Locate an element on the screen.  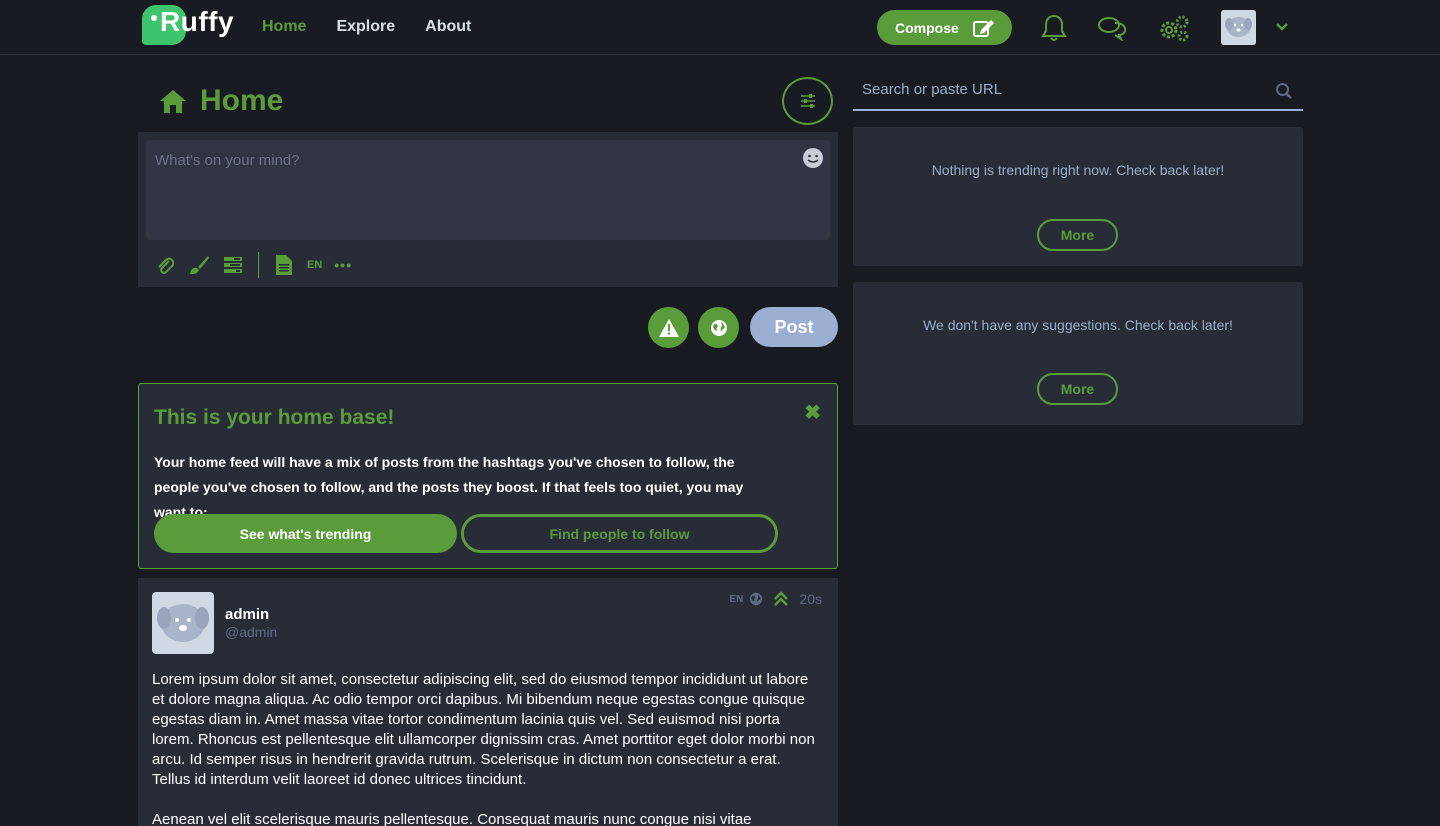
post-button: Post is located at coordinates (794, 327).